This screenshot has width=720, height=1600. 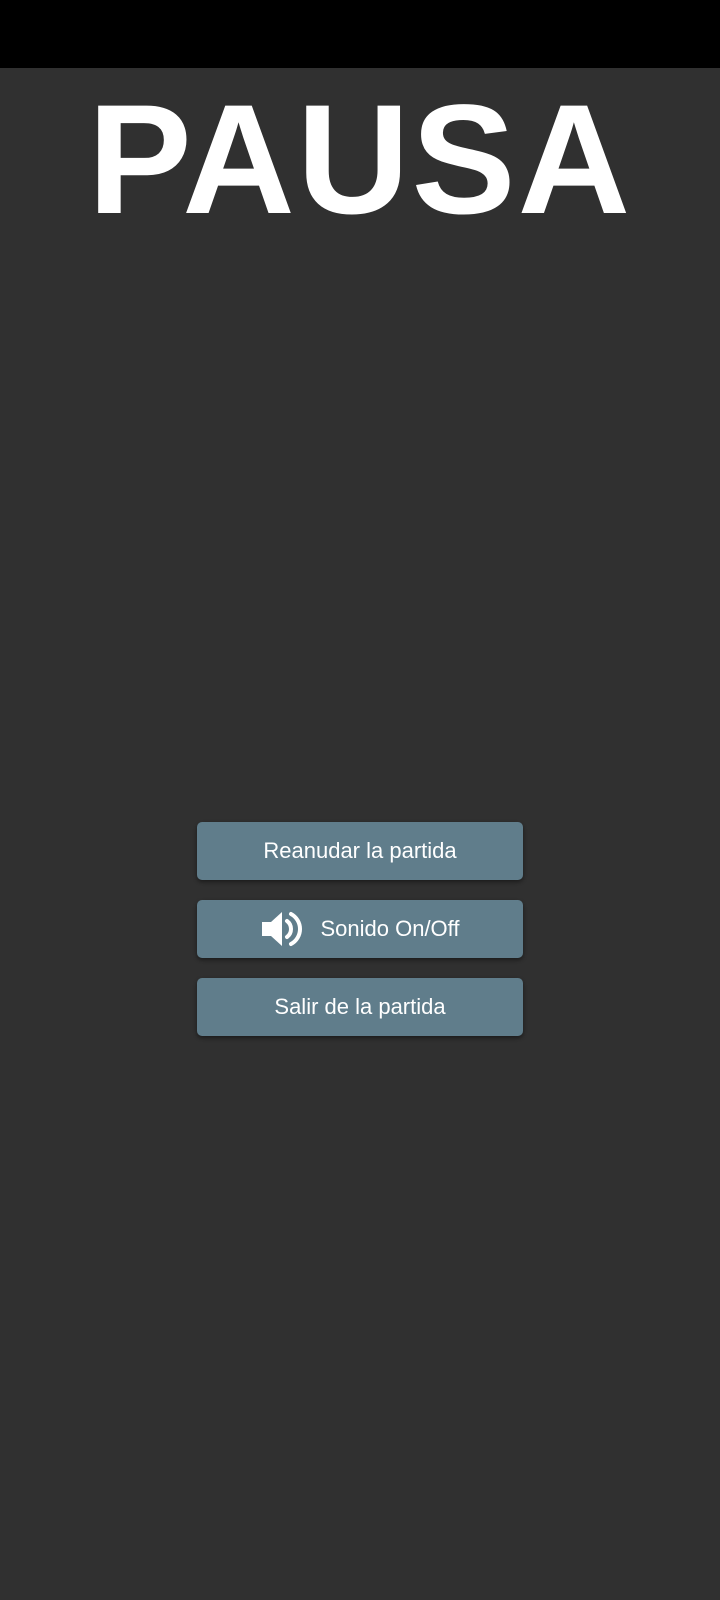 I want to click on page-title: PAUSA, so click(x=360, y=160).